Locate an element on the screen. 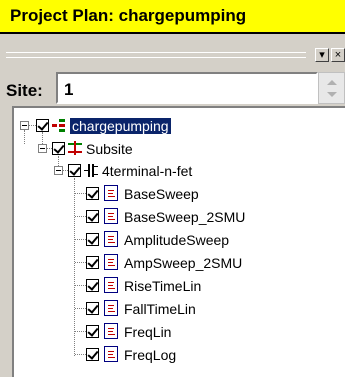 This screenshot has width=345, height=377. device-icon is located at coordinates (91, 171).